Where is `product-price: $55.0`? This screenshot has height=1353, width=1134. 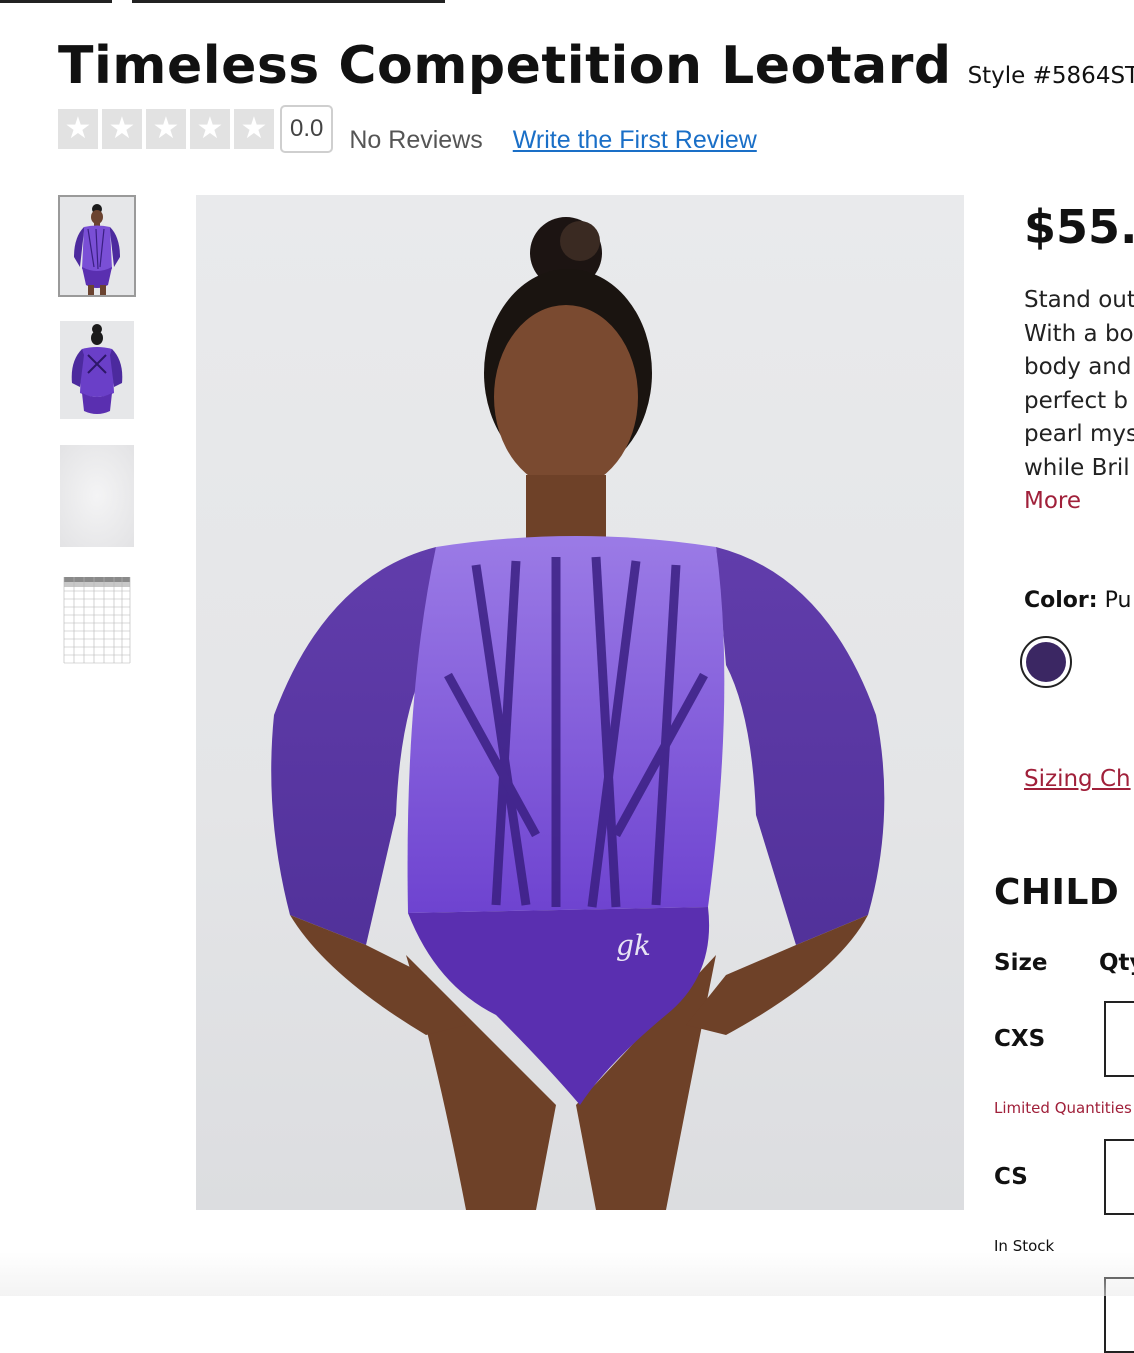 product-price: $55.0 is located at coordinates (1079, 227).